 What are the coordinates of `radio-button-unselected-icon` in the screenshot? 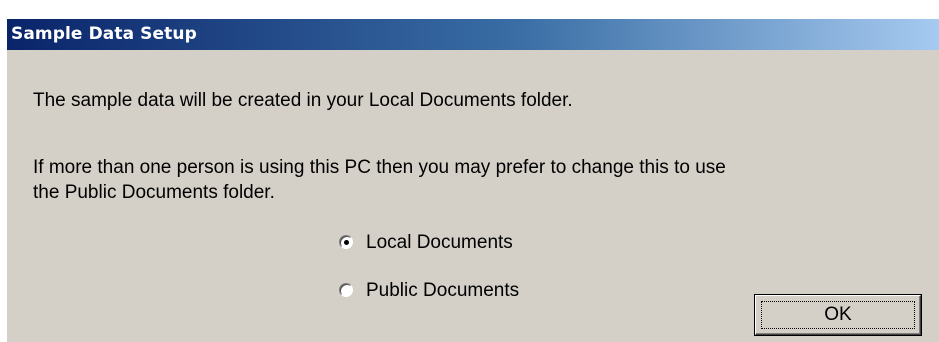 It's located at (346, 290).